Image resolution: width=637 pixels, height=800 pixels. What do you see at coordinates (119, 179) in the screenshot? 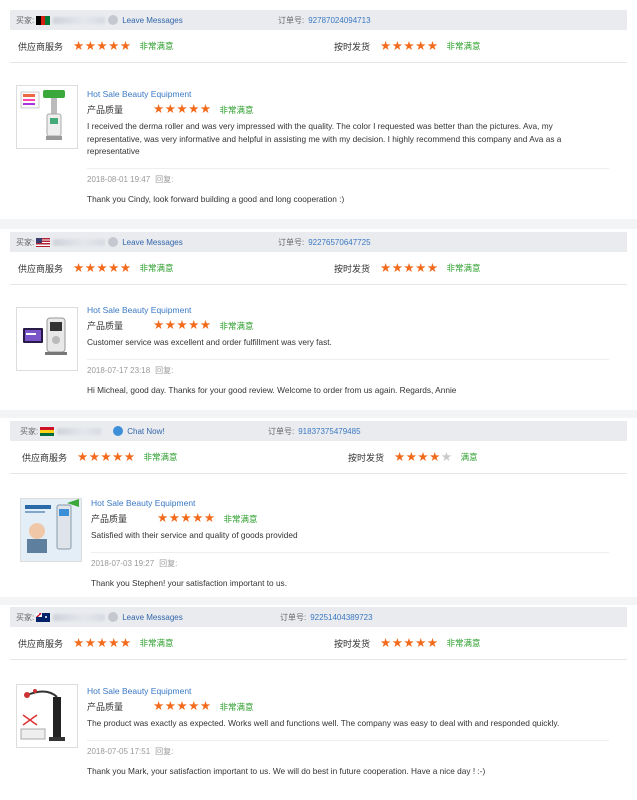
I see `review-date: 2018-08-01 19:47` at bounding box center [119, 179].